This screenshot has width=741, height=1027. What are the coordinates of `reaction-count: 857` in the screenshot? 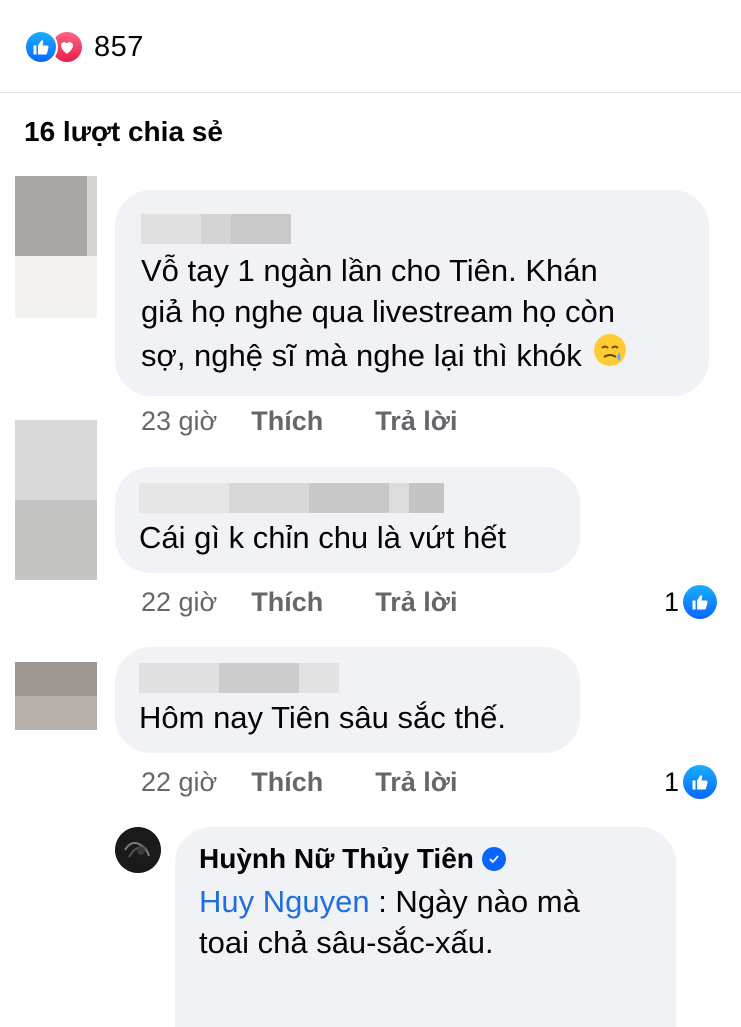 It's located at (119, 47).